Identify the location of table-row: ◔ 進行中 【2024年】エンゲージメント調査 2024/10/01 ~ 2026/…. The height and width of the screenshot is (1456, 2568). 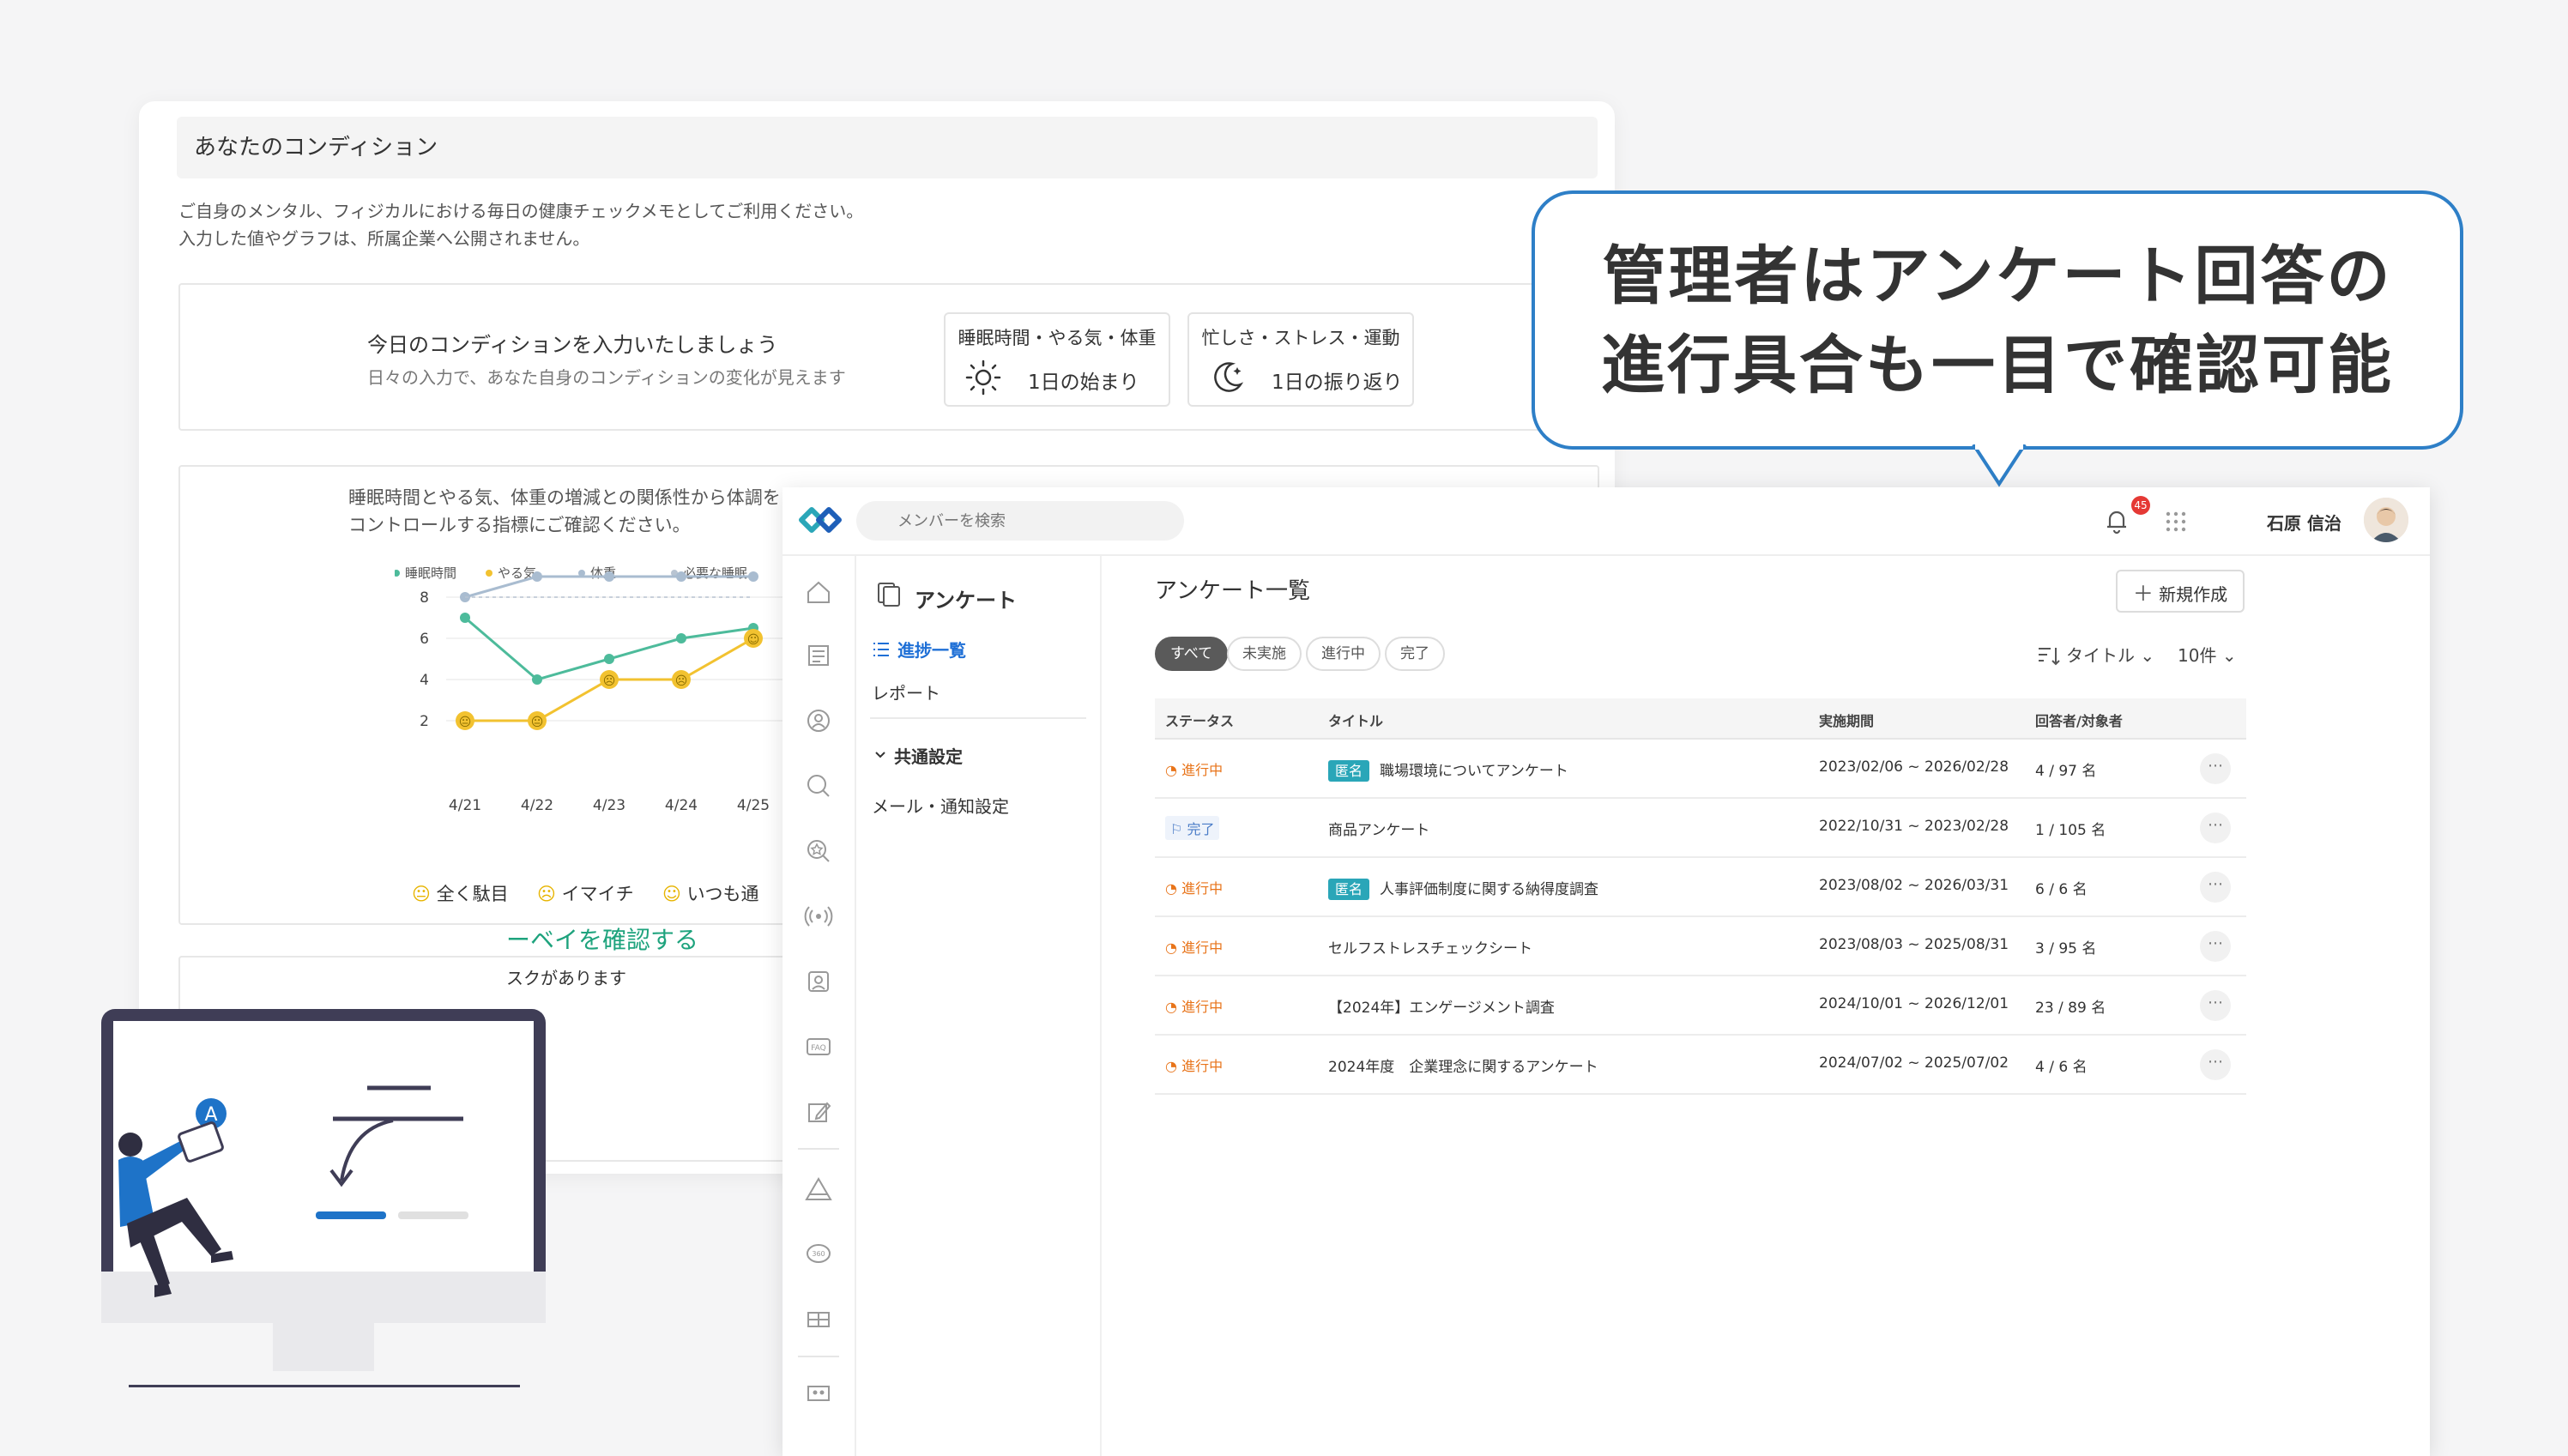
(1700, 1006).